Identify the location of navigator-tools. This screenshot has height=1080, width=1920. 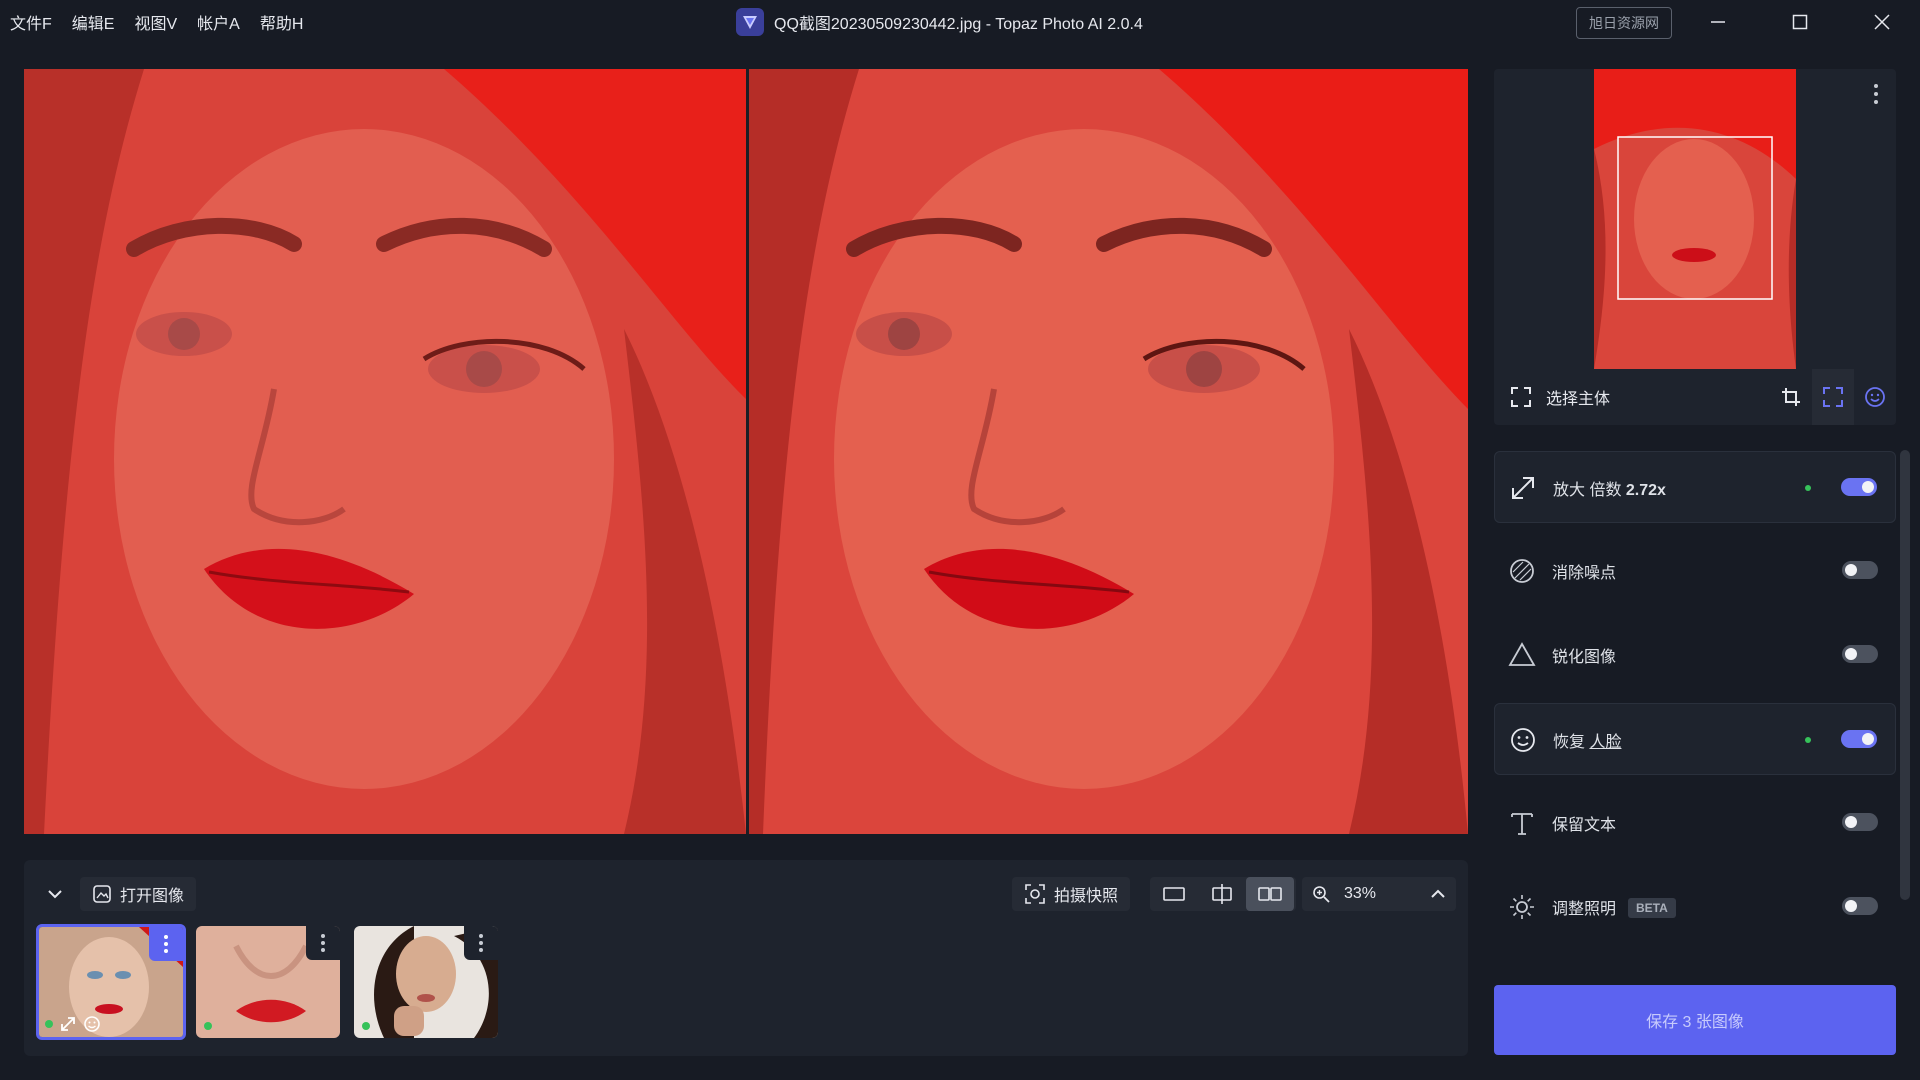
(1833, 397).